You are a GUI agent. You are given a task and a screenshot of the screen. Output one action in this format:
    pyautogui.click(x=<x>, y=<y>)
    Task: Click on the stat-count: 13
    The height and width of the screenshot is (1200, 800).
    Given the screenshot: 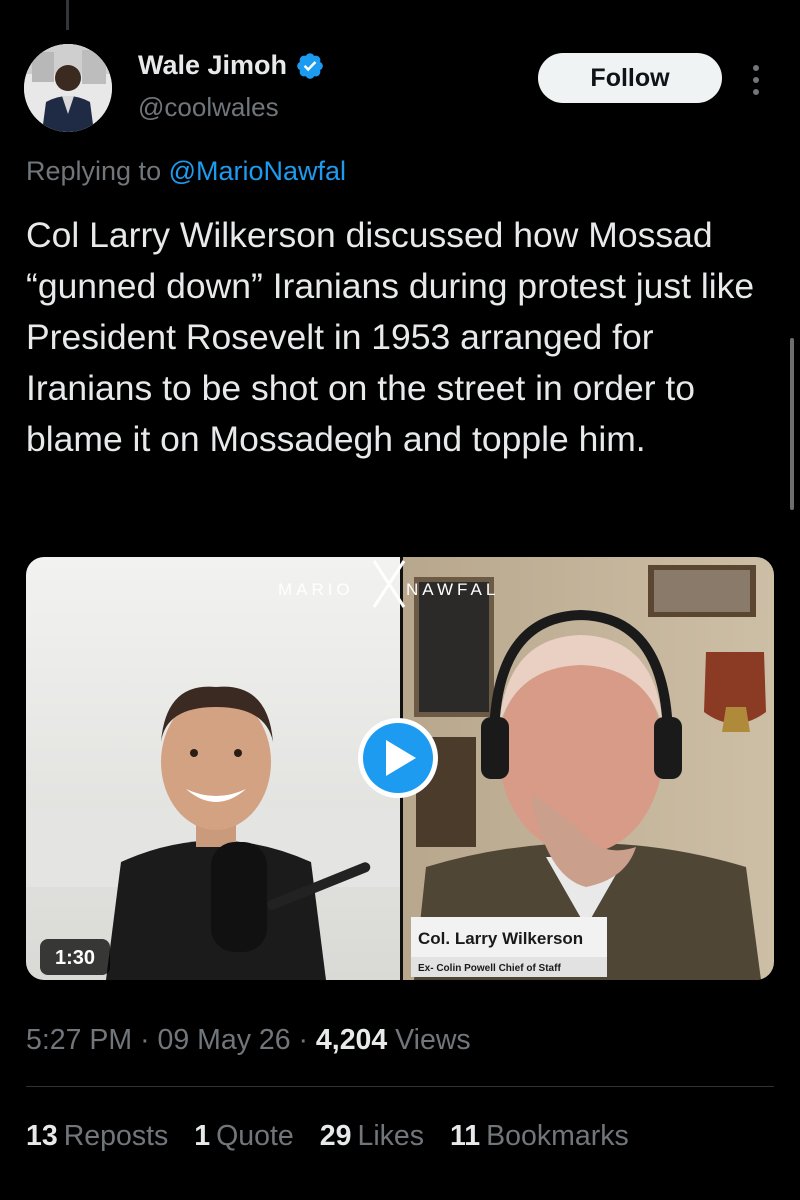 What is the action you would take?
    pyautogui.click(x=42, y=1136)
    